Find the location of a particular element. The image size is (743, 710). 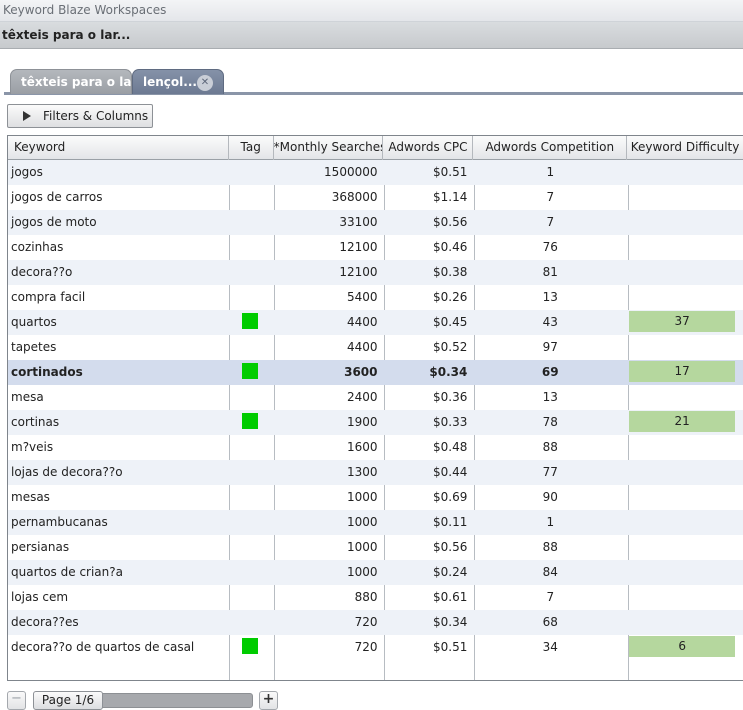

monthly-searches-cell: 12100 is located at coordinates (358, 247).